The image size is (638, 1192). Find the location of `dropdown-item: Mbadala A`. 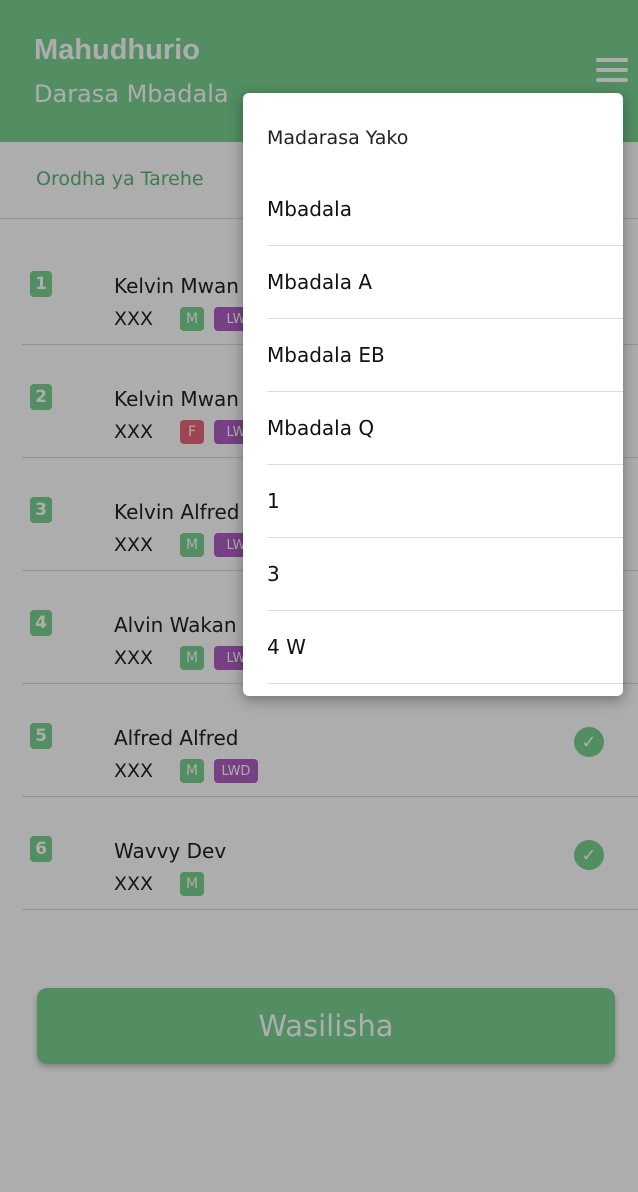

dropdown-item: Mbadala A is located at coordinates (445, 282).